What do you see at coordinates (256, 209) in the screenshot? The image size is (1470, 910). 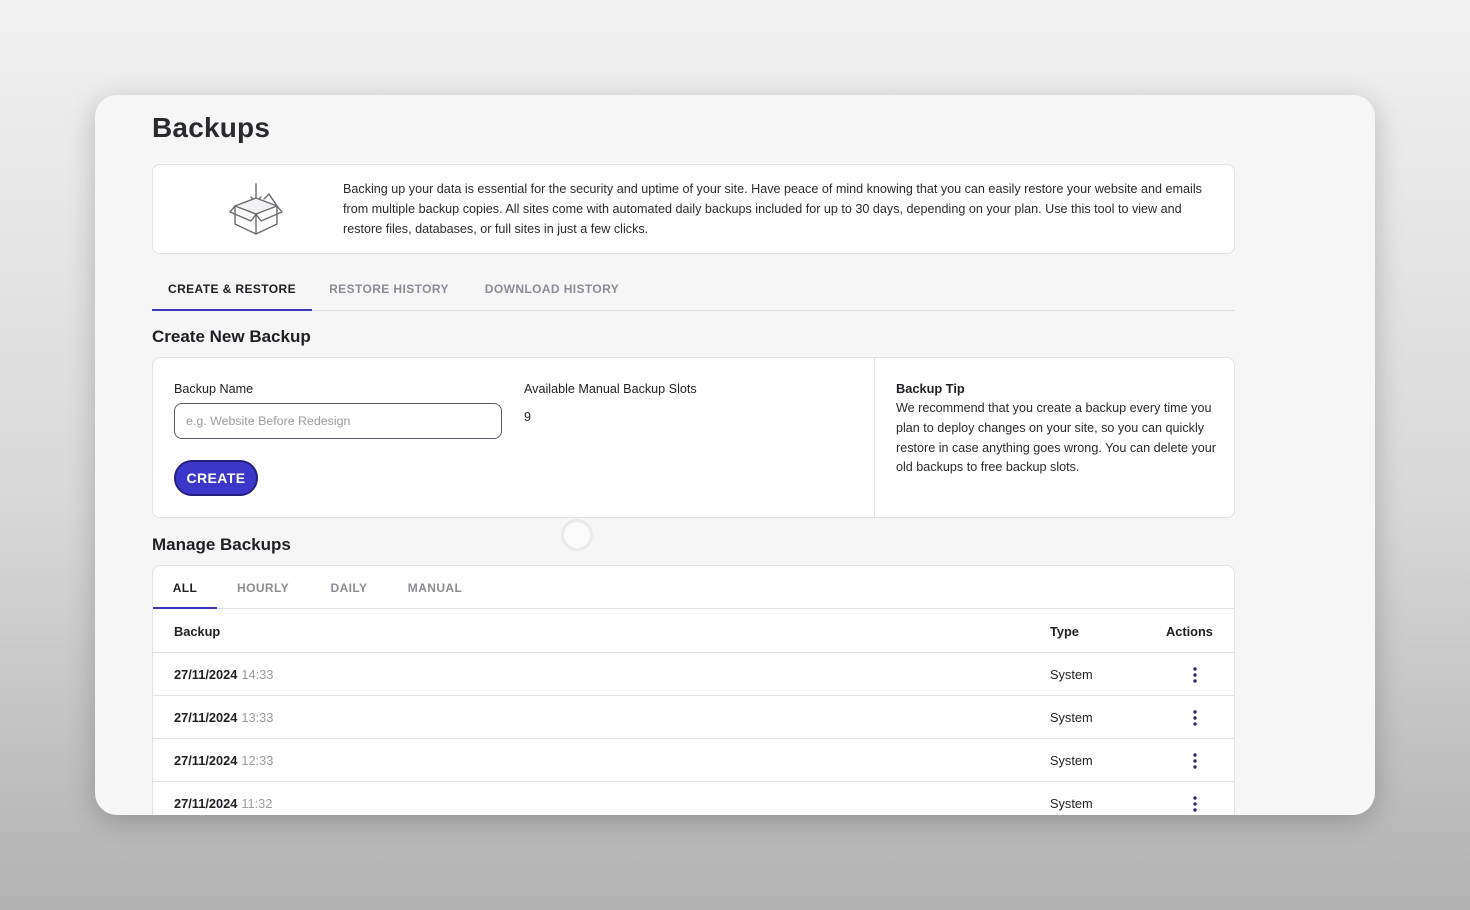 I see `package-download-icon` at bounding box center [256, 209].